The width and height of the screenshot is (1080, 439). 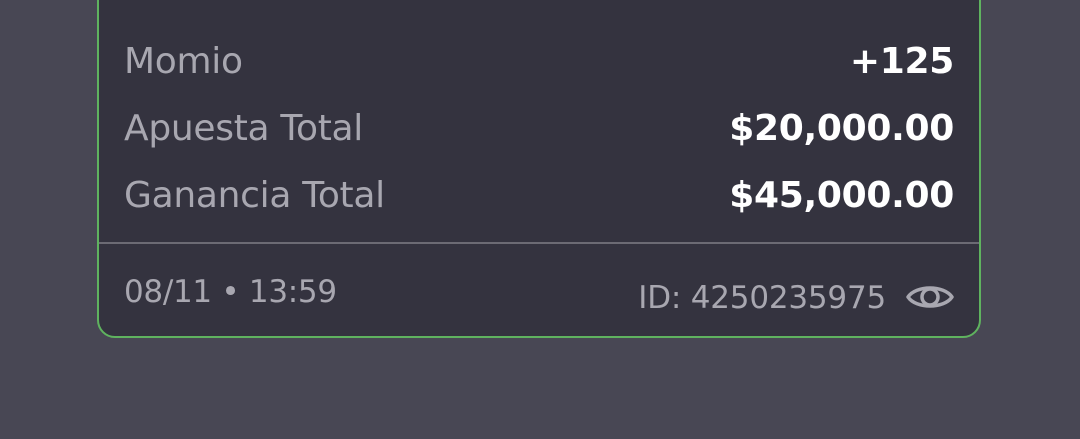 I want to click on divider, so click(x=539, y=243).